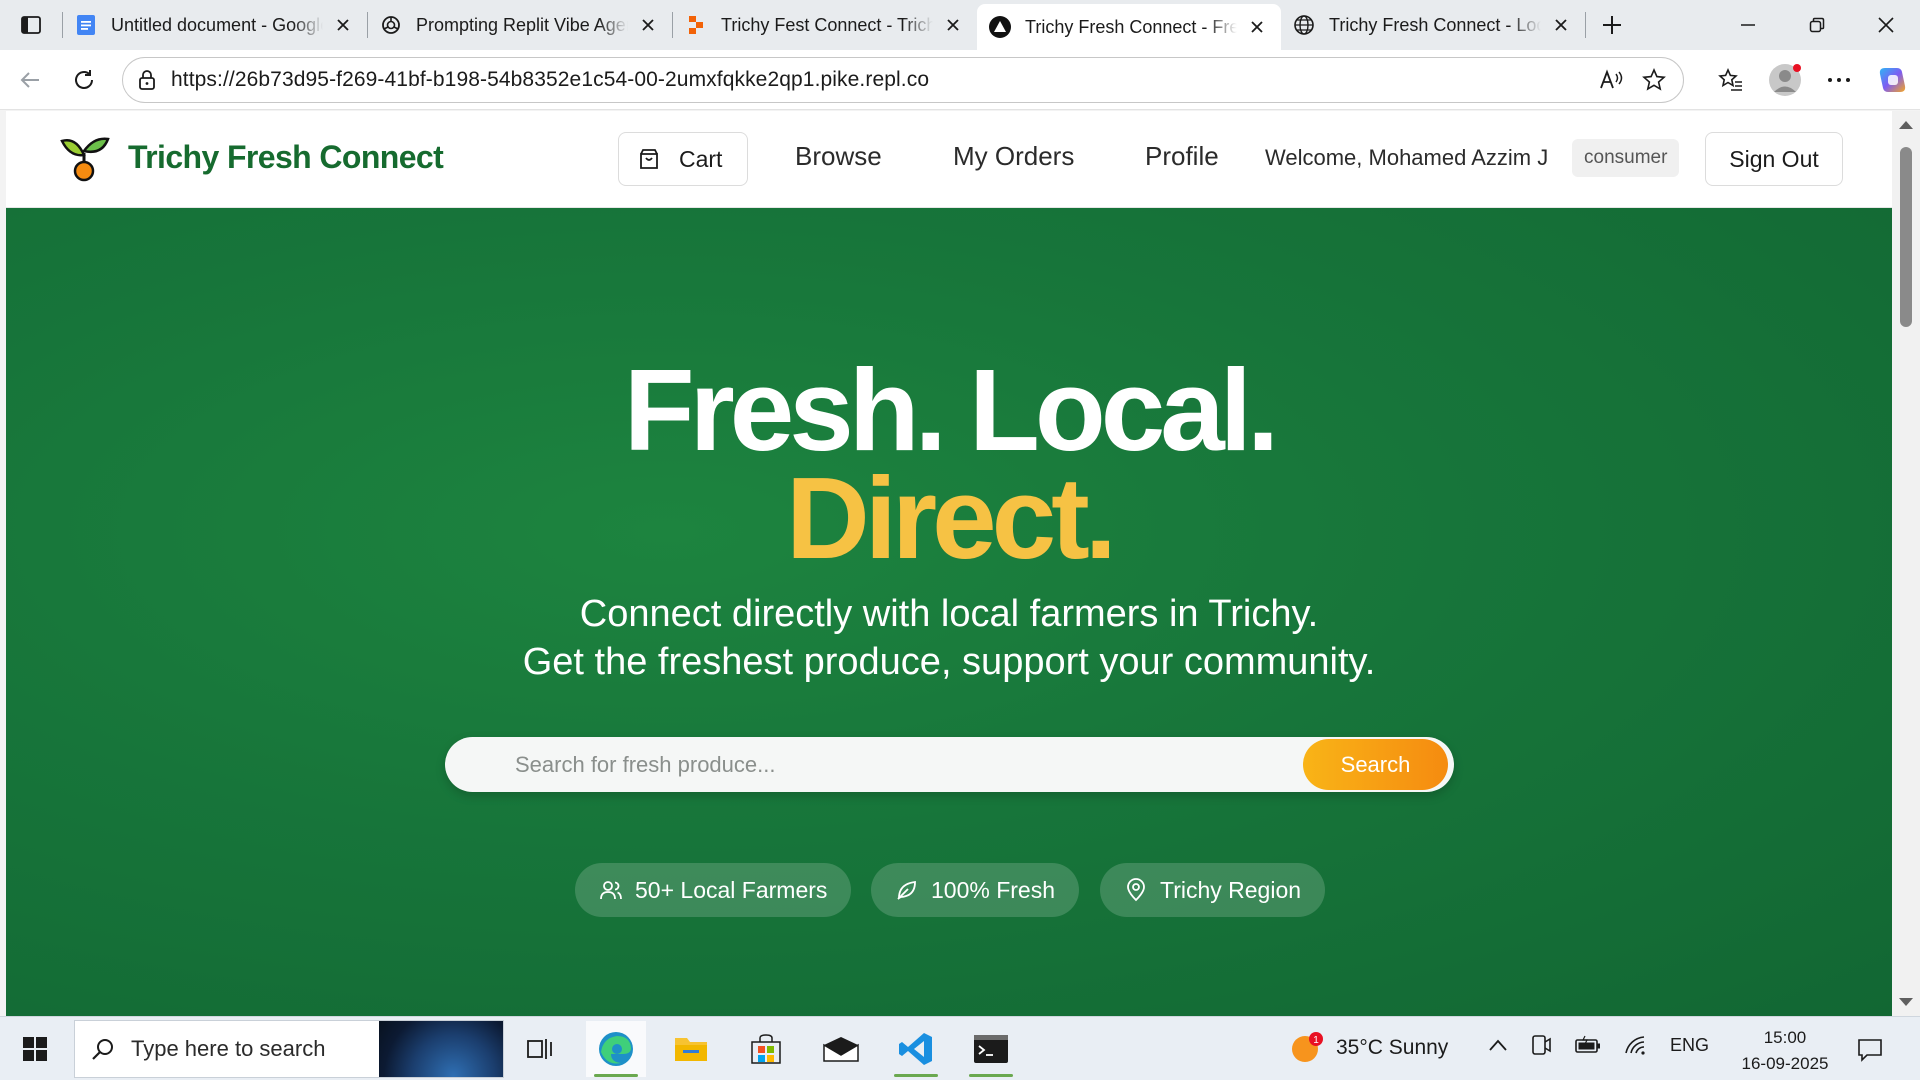 The height and width of the screenshot is (1080, 1920). I want to click on taskbar-terminal, so click(991, 1049).